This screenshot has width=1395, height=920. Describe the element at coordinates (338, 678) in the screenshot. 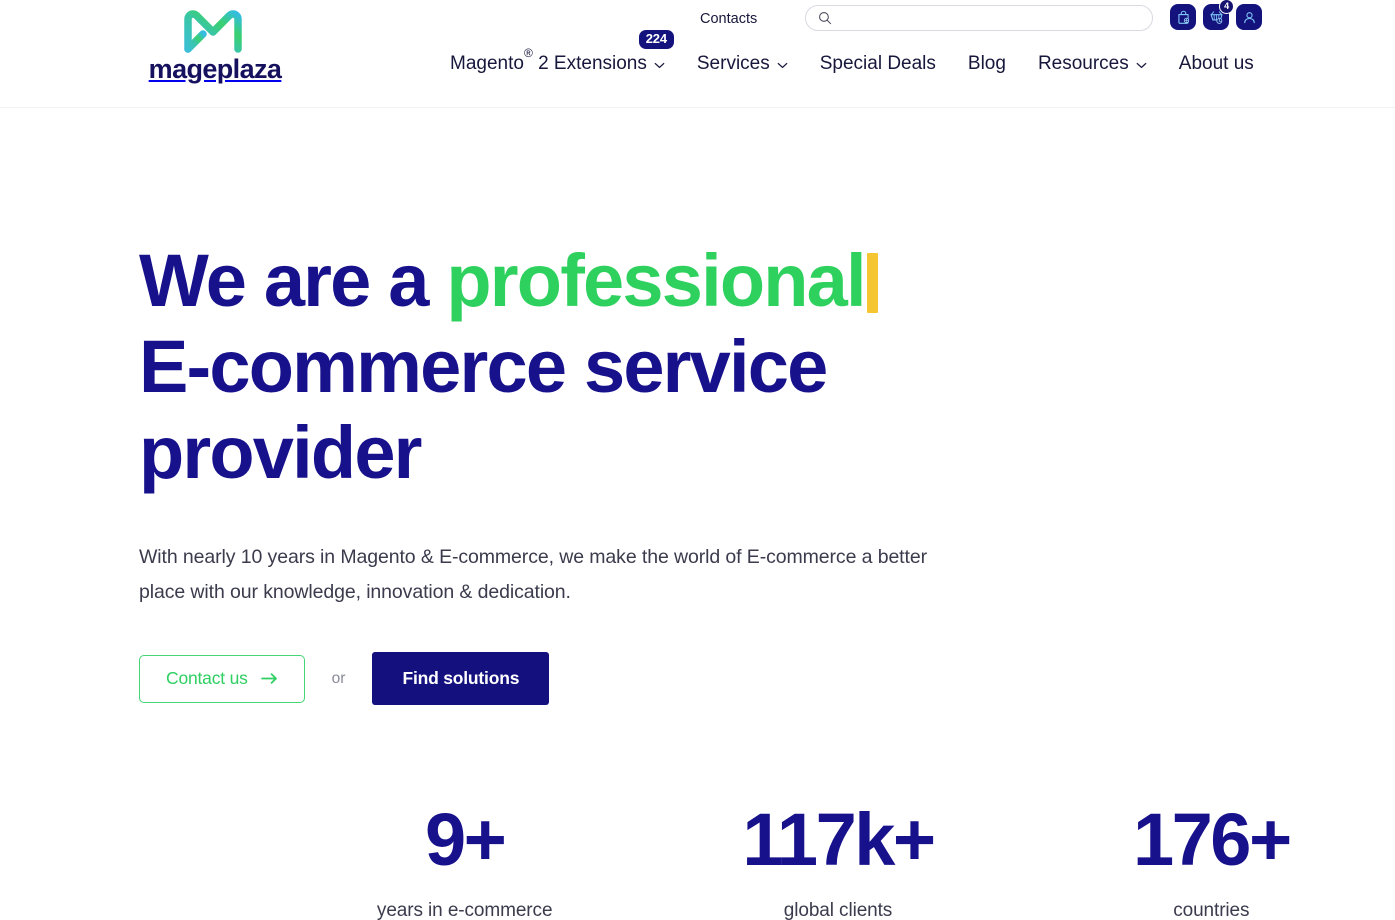

I see `cta-separator: or` at that location.